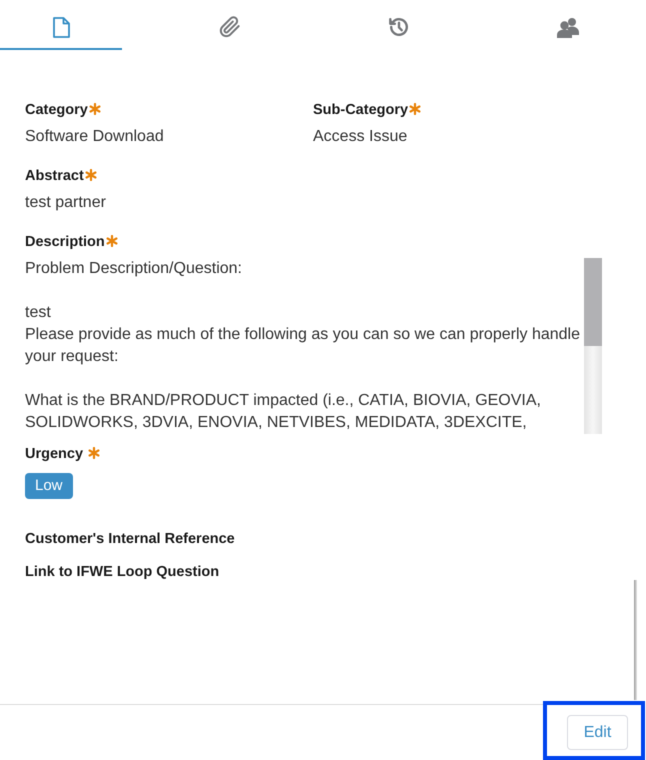 The width and height of the screenshot is (646, 760). What do you see at coordinates (568, 27) in the screenshot?
I see `people-icon` at bounding box center [568, 27].